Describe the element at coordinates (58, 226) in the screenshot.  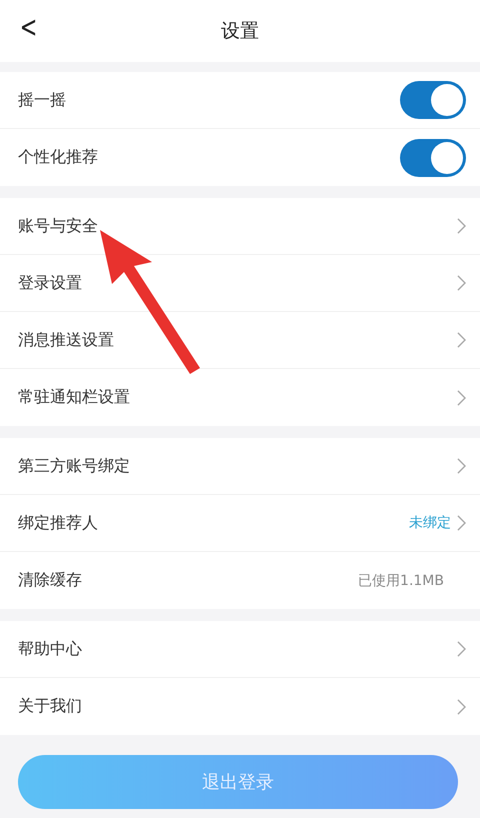
I see `setting-label: 账号与安全` at that location.